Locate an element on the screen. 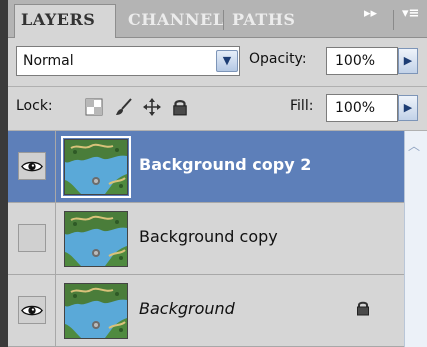  tab-channels-label: CHANNEL is located at coordinates (175, 19).